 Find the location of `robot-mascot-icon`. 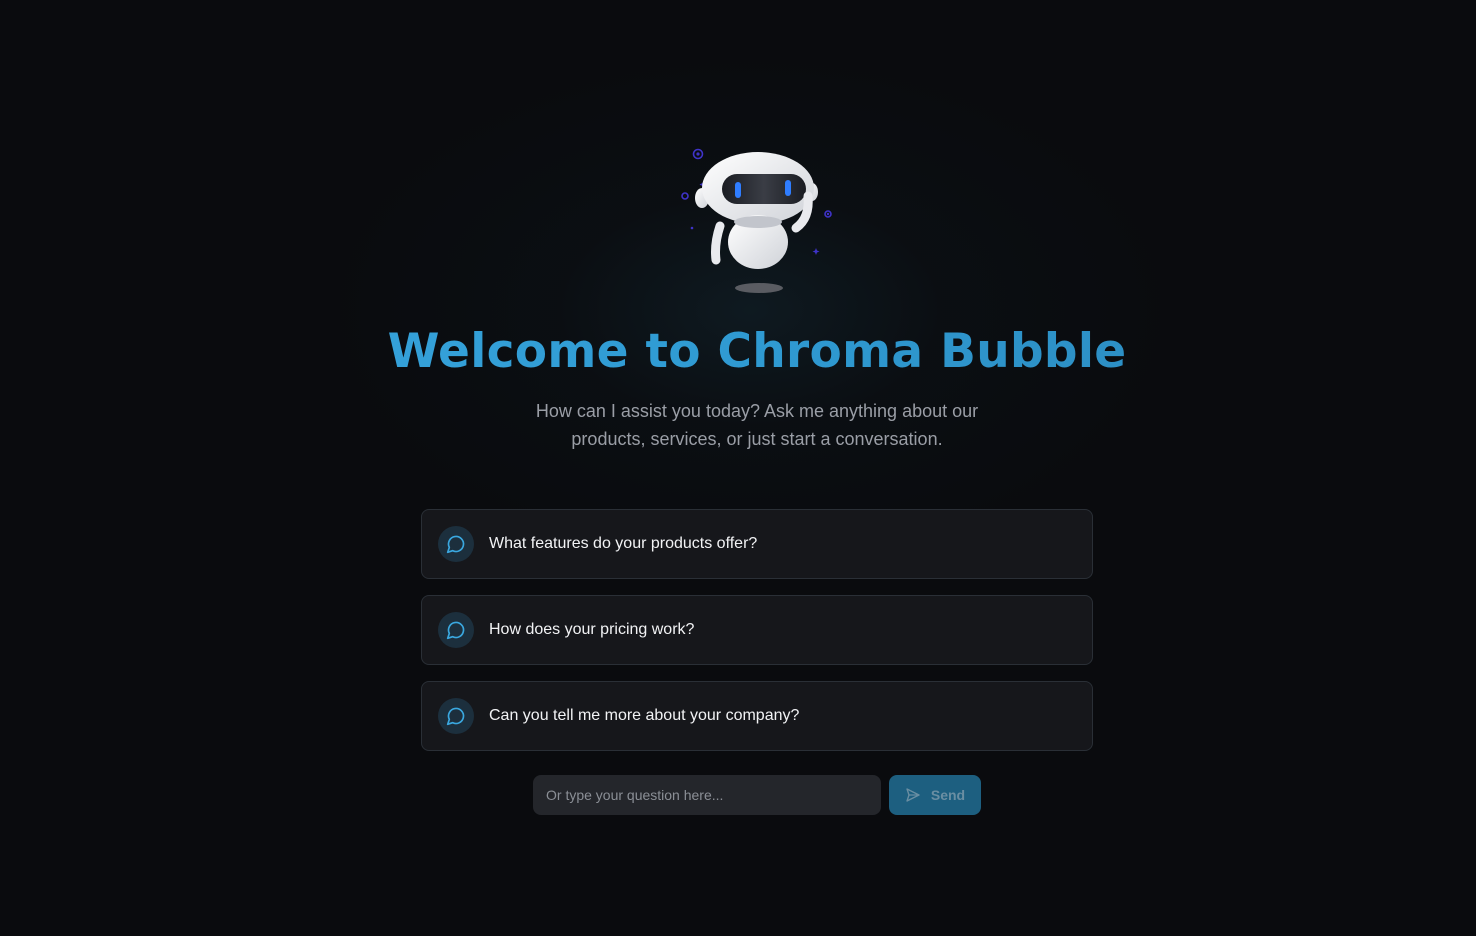

robot-mascot-icon is located at coordinates (756, 220).